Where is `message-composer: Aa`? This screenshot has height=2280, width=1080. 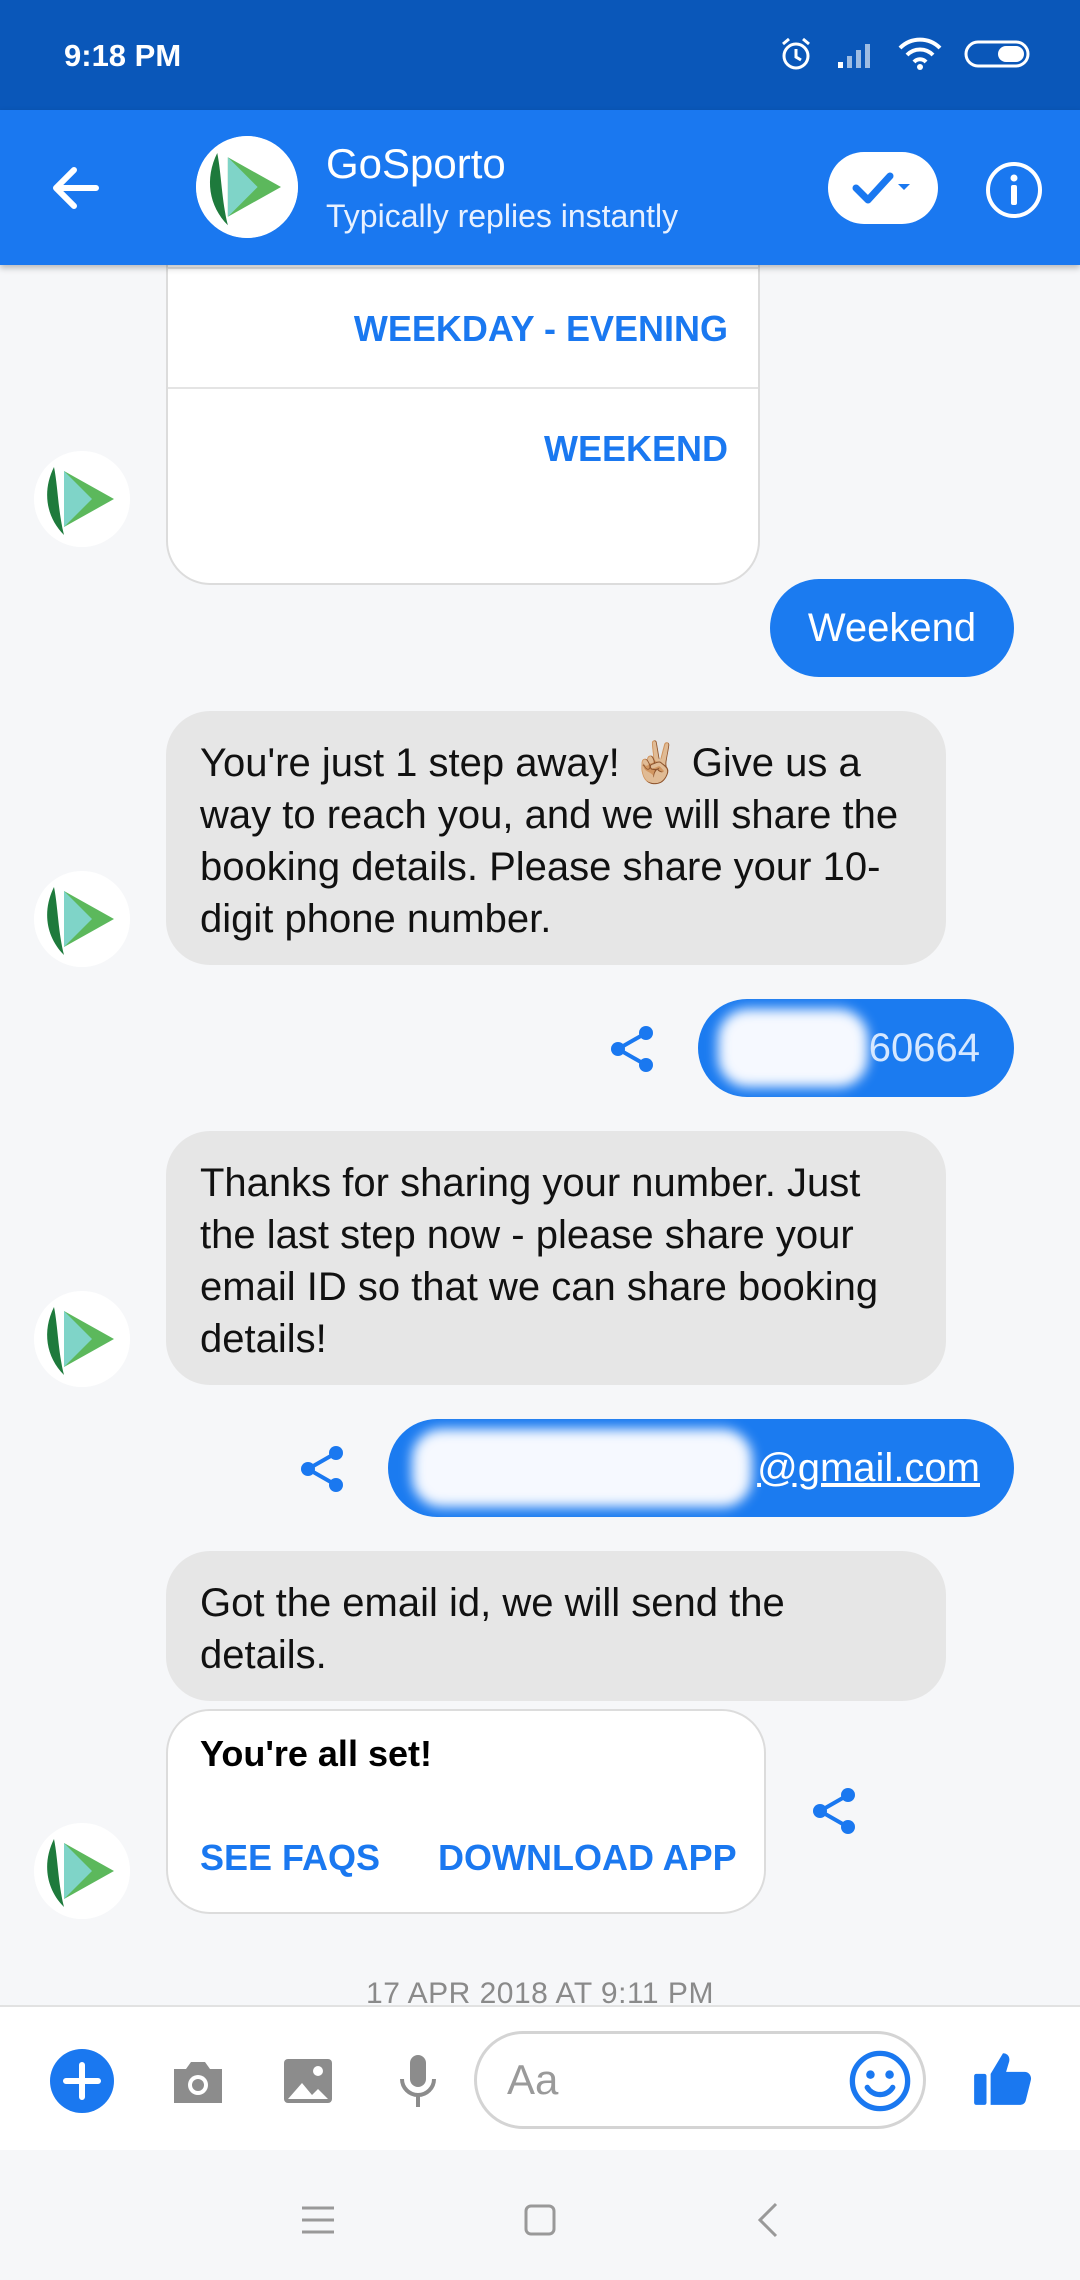 message-composer: Aa is located at coordinates (540, 2077).